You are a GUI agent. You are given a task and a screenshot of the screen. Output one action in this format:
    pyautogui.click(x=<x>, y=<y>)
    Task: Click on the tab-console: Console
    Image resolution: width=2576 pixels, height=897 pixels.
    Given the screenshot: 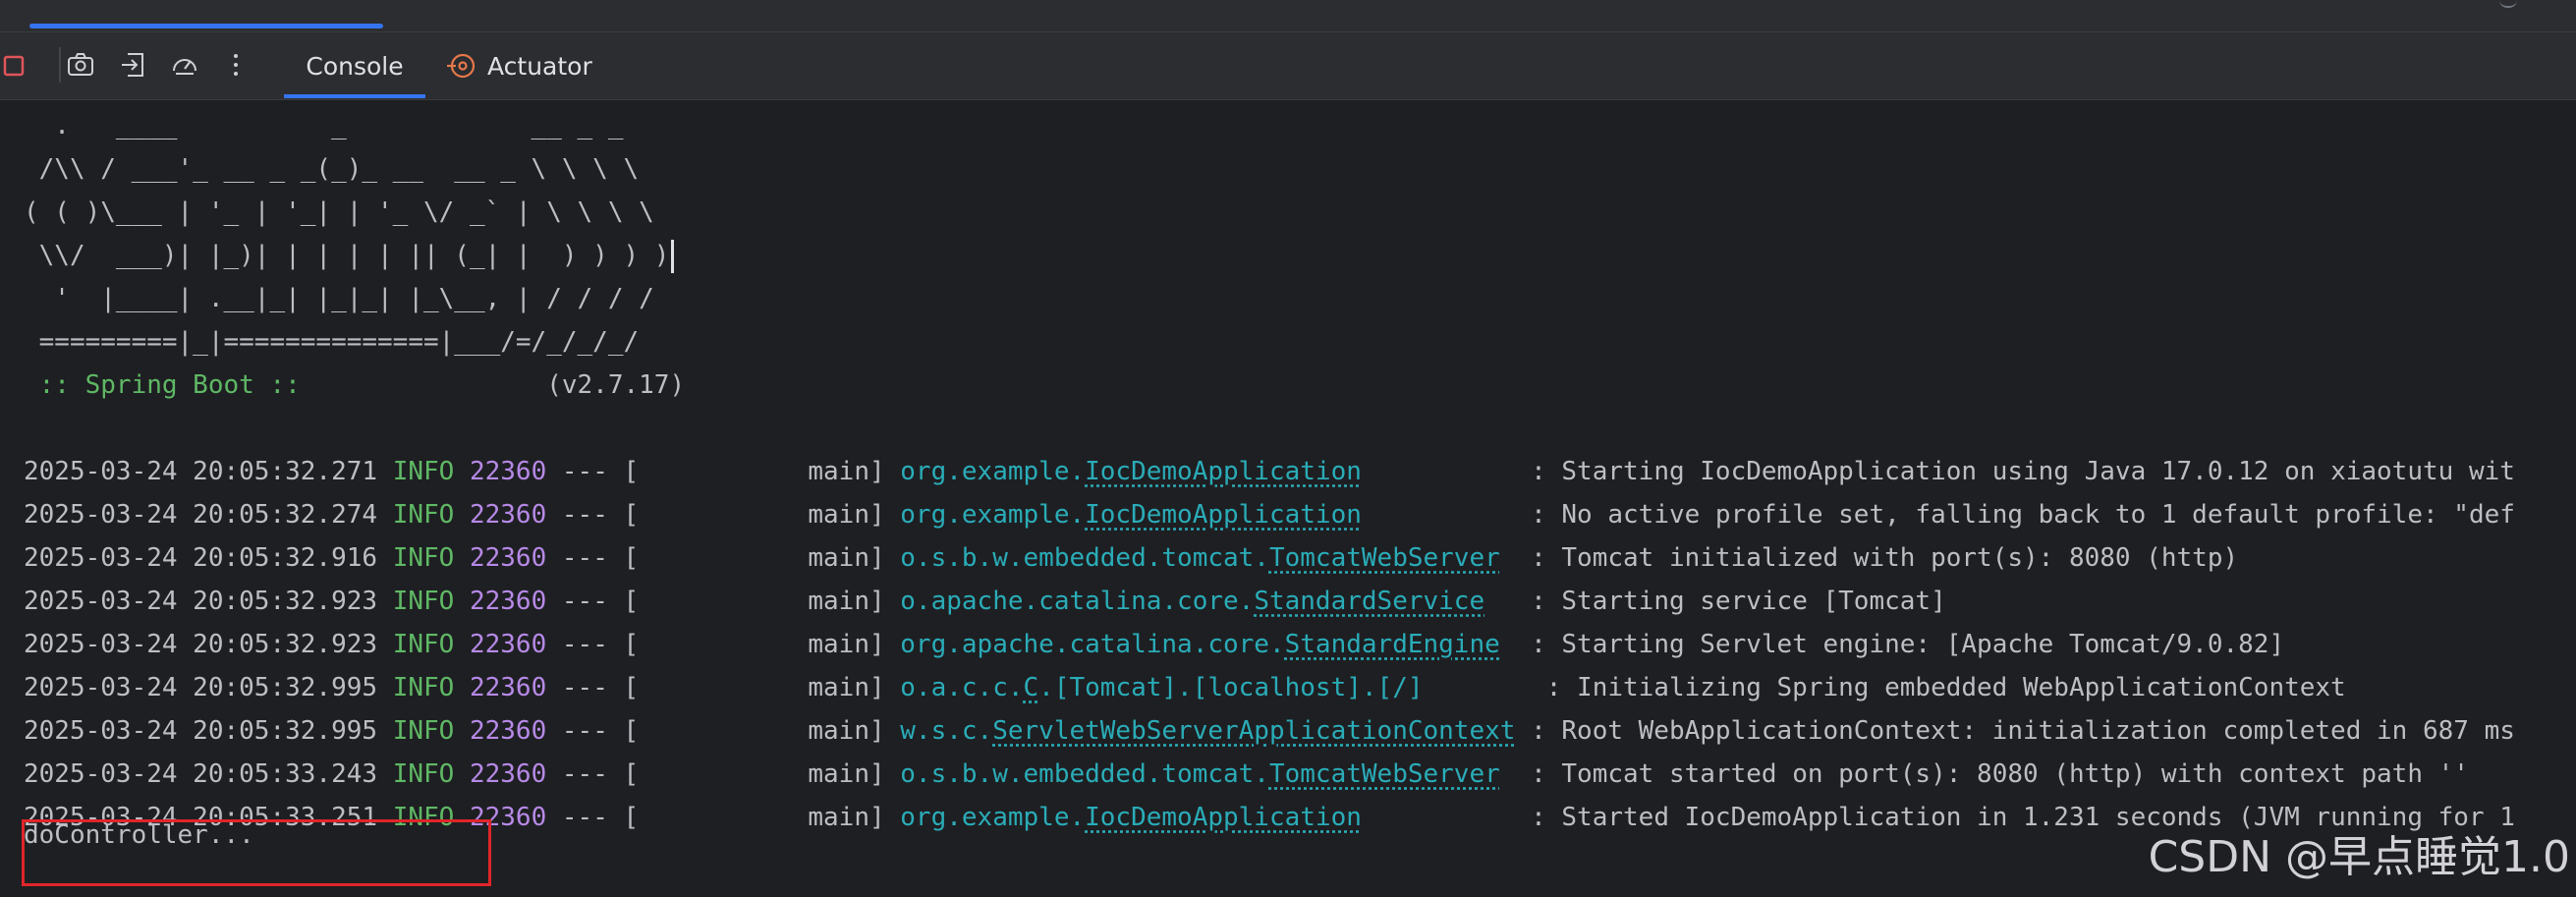 What is the action you would take?
    pyautogui.click(x=354, y=65)
    